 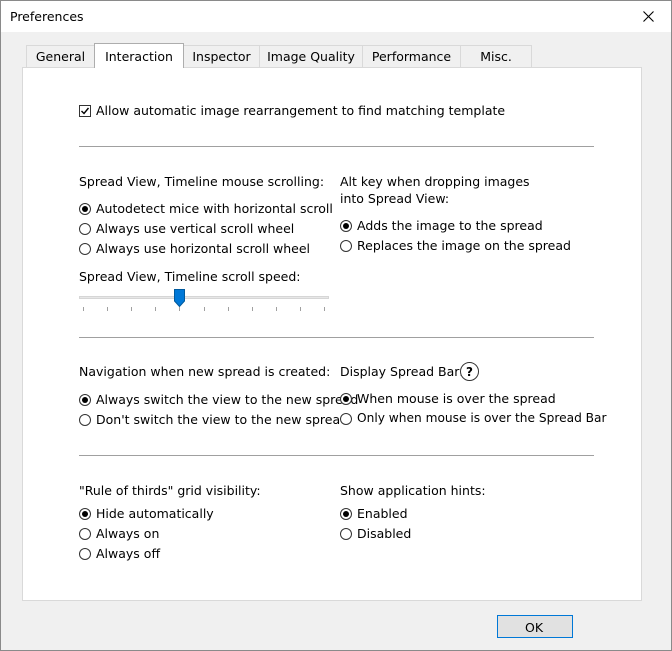 I want to click on auto-rearrange-checkbox, so click(x=85, y=111).